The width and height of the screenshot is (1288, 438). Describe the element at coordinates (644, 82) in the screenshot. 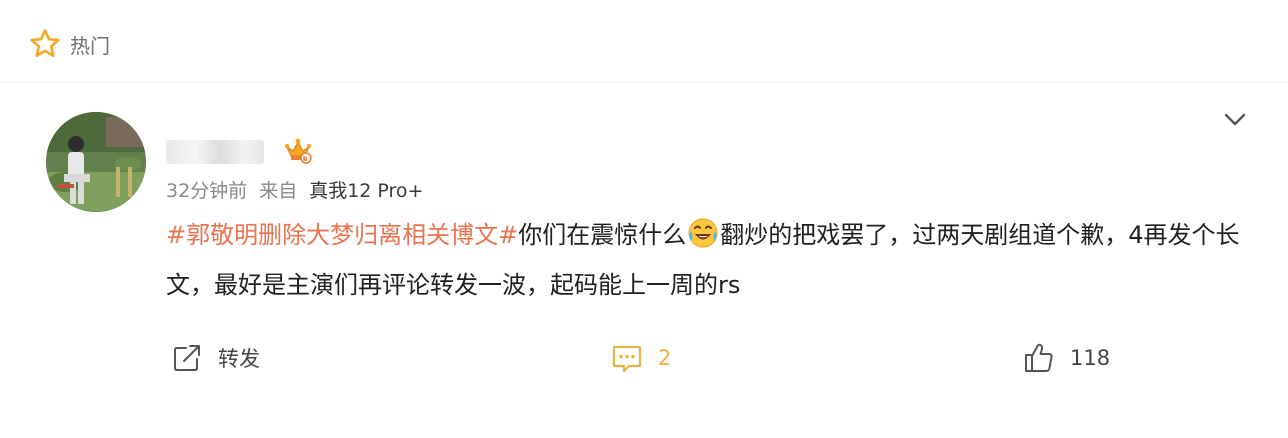

I see `divider` at that location.